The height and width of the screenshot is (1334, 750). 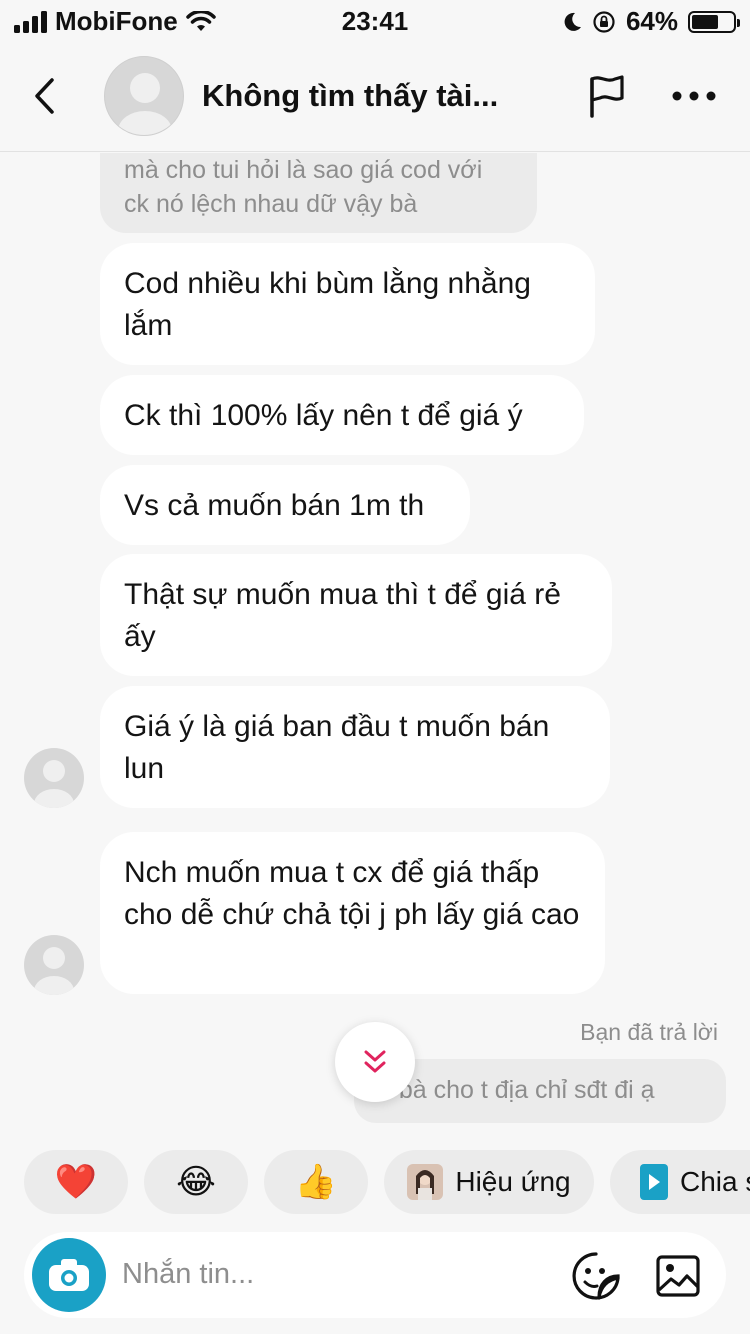 I want to click on contact-avatar, so click(x=144, y=96).